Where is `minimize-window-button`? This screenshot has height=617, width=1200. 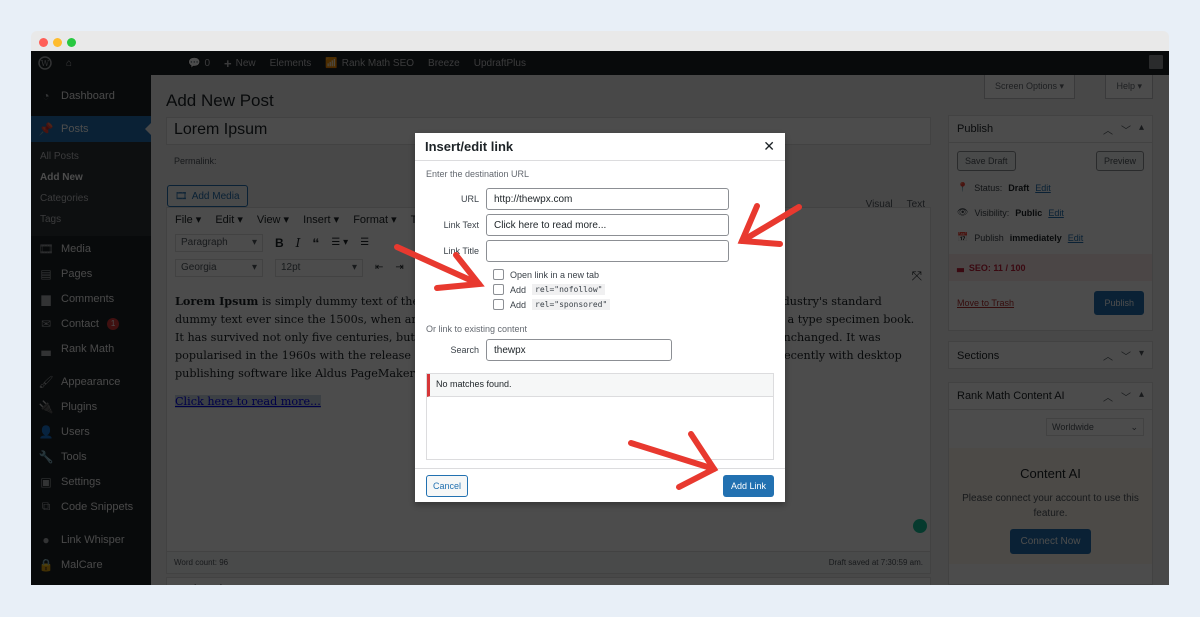 minimize-window-button is located at coordinates (57, 42).